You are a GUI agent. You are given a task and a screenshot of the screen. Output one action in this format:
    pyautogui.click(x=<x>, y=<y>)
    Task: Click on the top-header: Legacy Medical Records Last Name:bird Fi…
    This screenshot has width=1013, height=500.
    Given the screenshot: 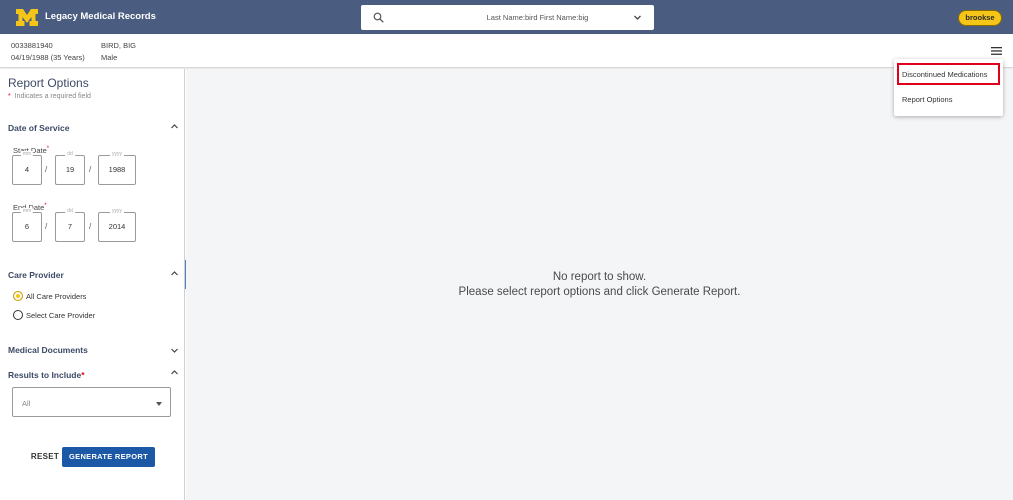 What is the action you would take?
    pyautogui.click(x=506, y=17)
    